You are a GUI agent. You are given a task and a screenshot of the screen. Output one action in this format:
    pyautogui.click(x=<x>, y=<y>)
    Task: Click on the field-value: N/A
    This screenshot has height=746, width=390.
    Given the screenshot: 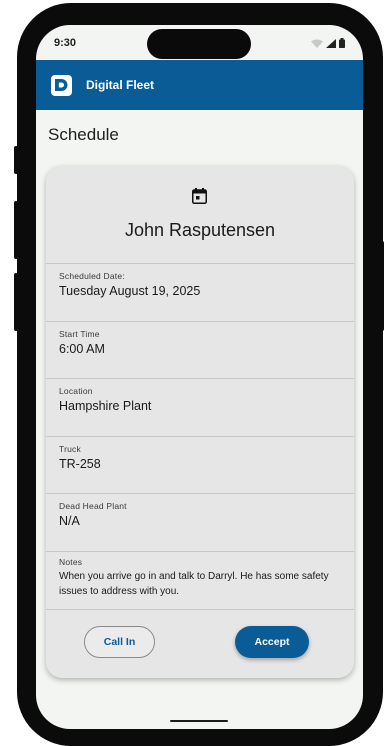 What is the action you would take?
    pyautogui.click(x=69, y=521)
    